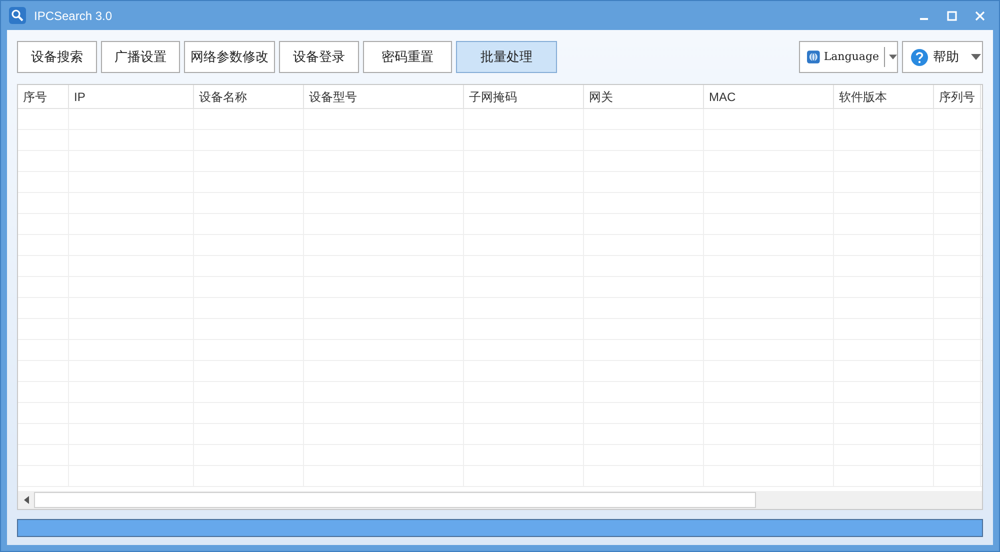 This screenshot has width=1000, height=552. I want to click on column-header: 序列号, so click(957, 96).